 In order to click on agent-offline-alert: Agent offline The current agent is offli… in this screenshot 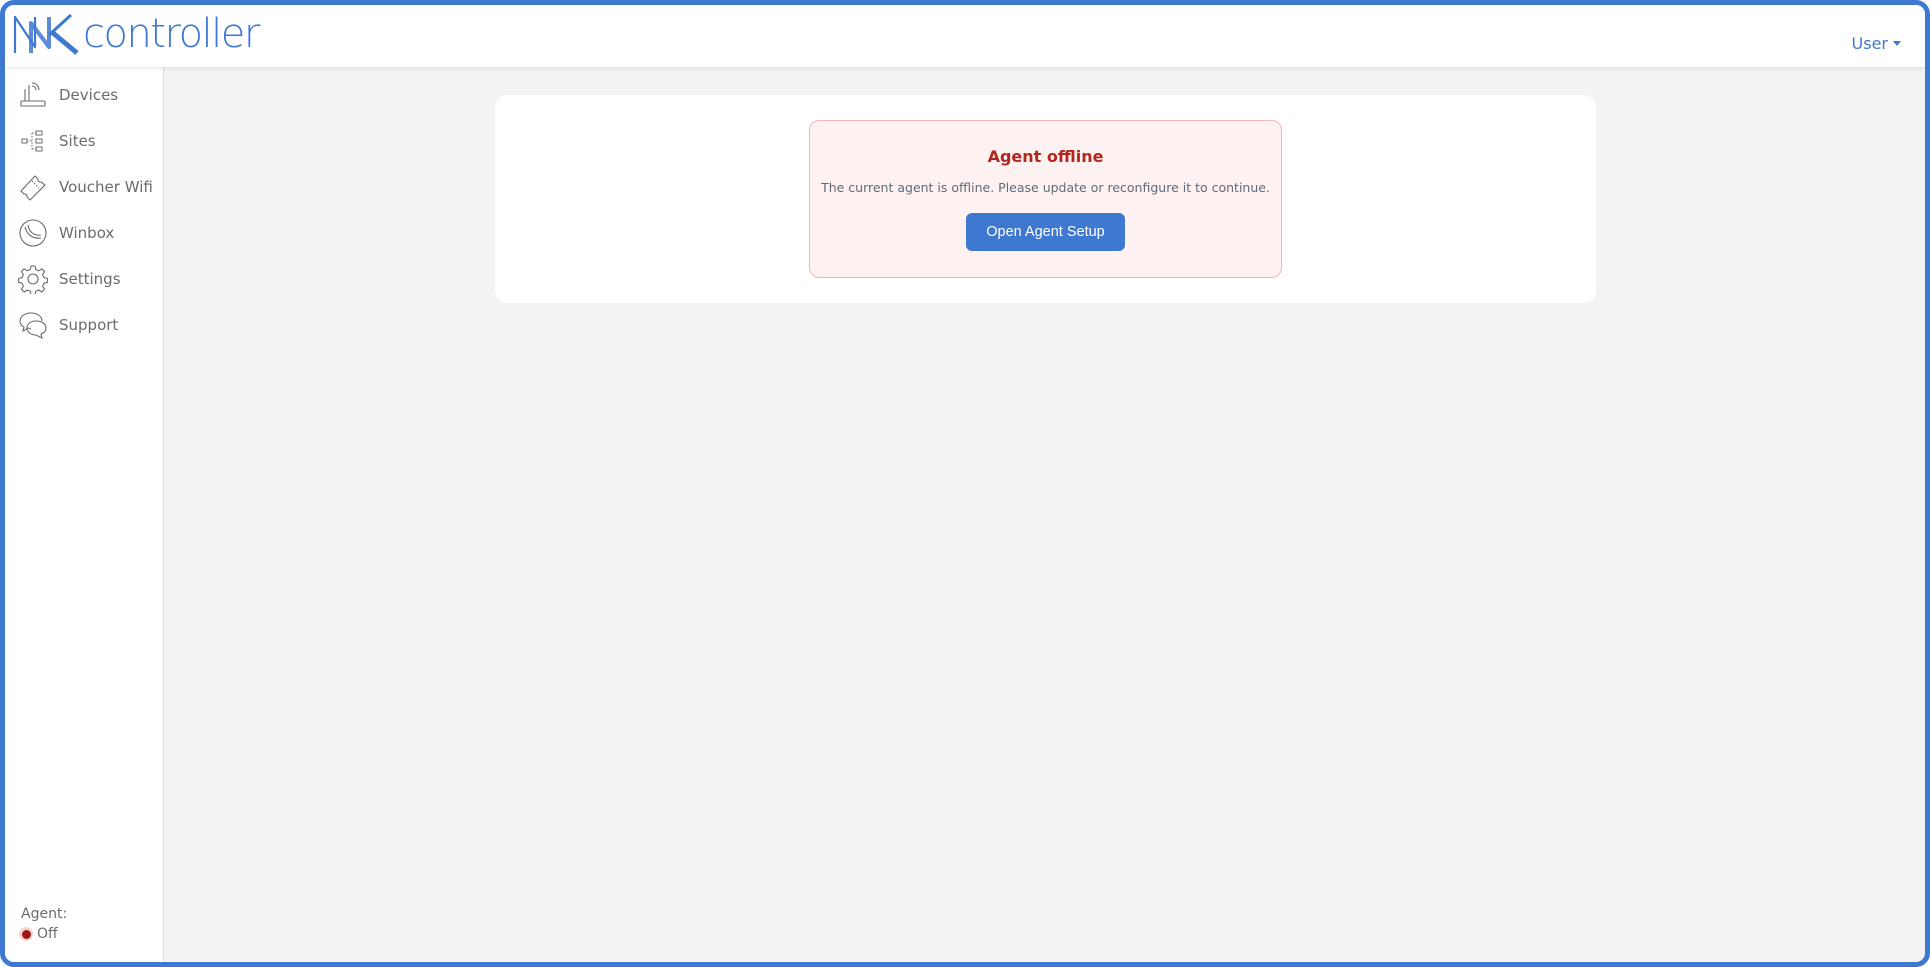, I will do `click(1045, 199)`.